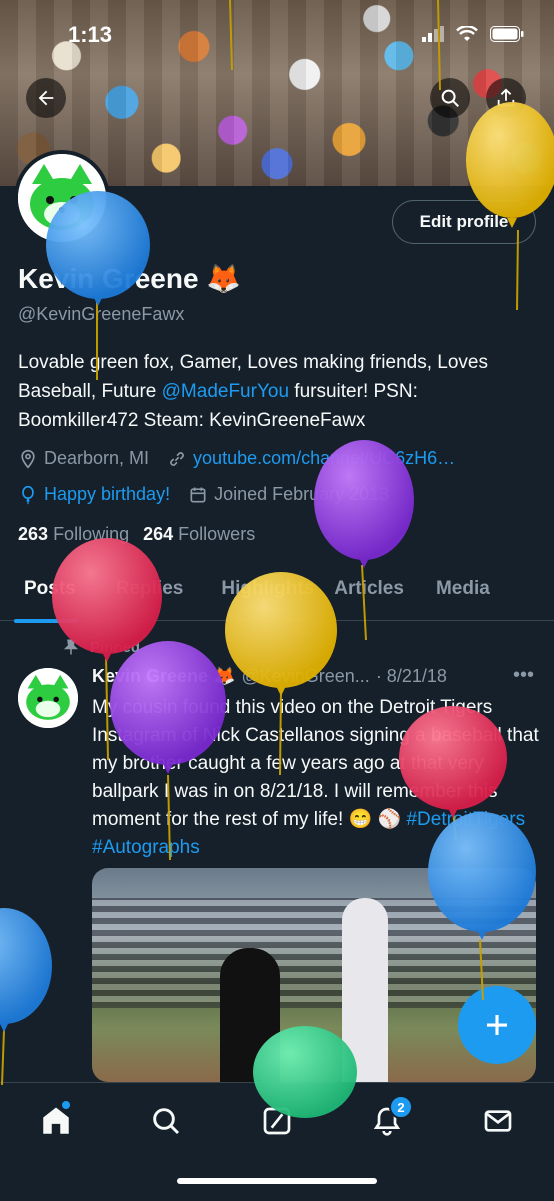 Image resolution: width=554 pixels, height=1201 pixels. Describe the element at coordinates (277, 1181) in the screenshot. I see `home-indicator` at that location.